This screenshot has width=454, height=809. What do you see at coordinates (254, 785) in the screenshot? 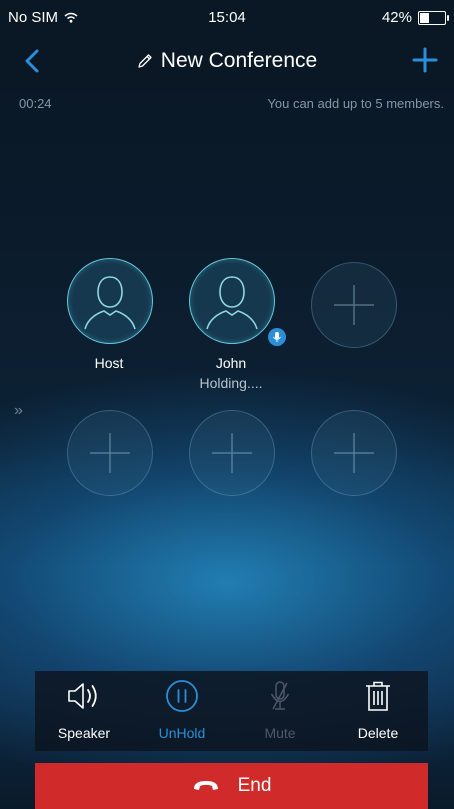
I see `end-label: End` at bounding box center [254, 785].